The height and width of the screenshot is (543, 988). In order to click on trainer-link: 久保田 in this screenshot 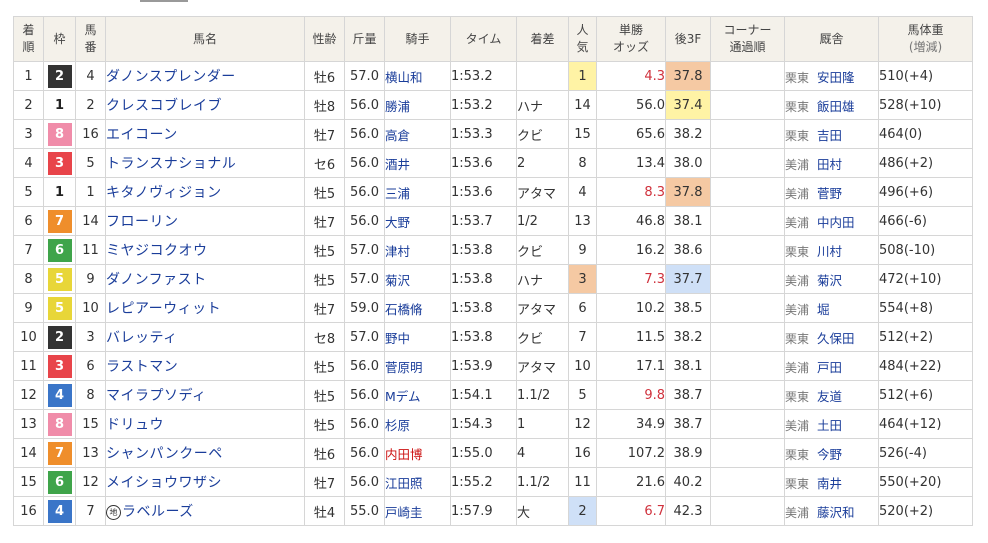, I will do `click(836, 338)`.